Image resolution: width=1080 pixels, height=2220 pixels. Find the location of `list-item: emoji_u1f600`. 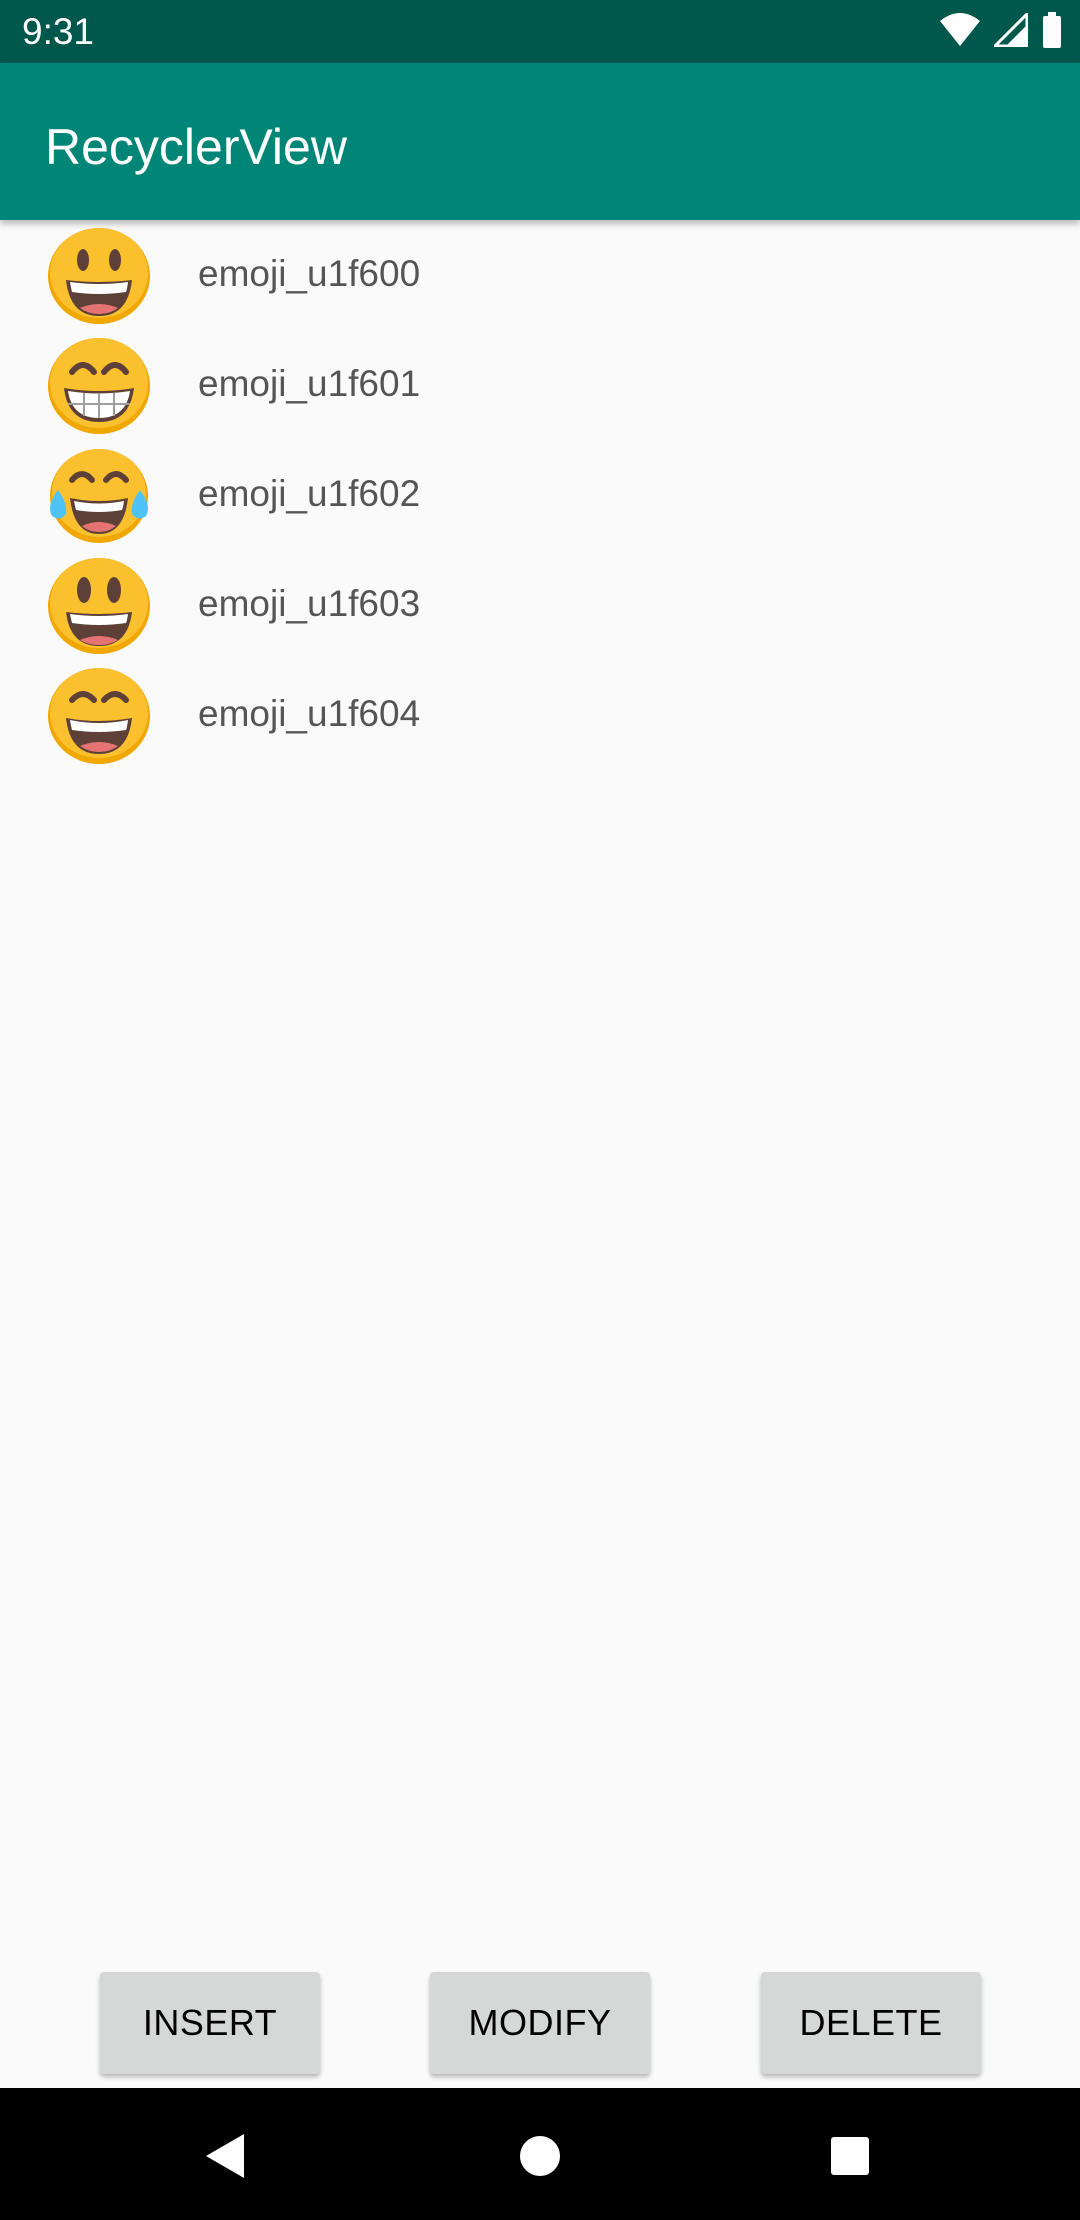

list-item: emoji_u1f600 is located at coordinates (540, 275).